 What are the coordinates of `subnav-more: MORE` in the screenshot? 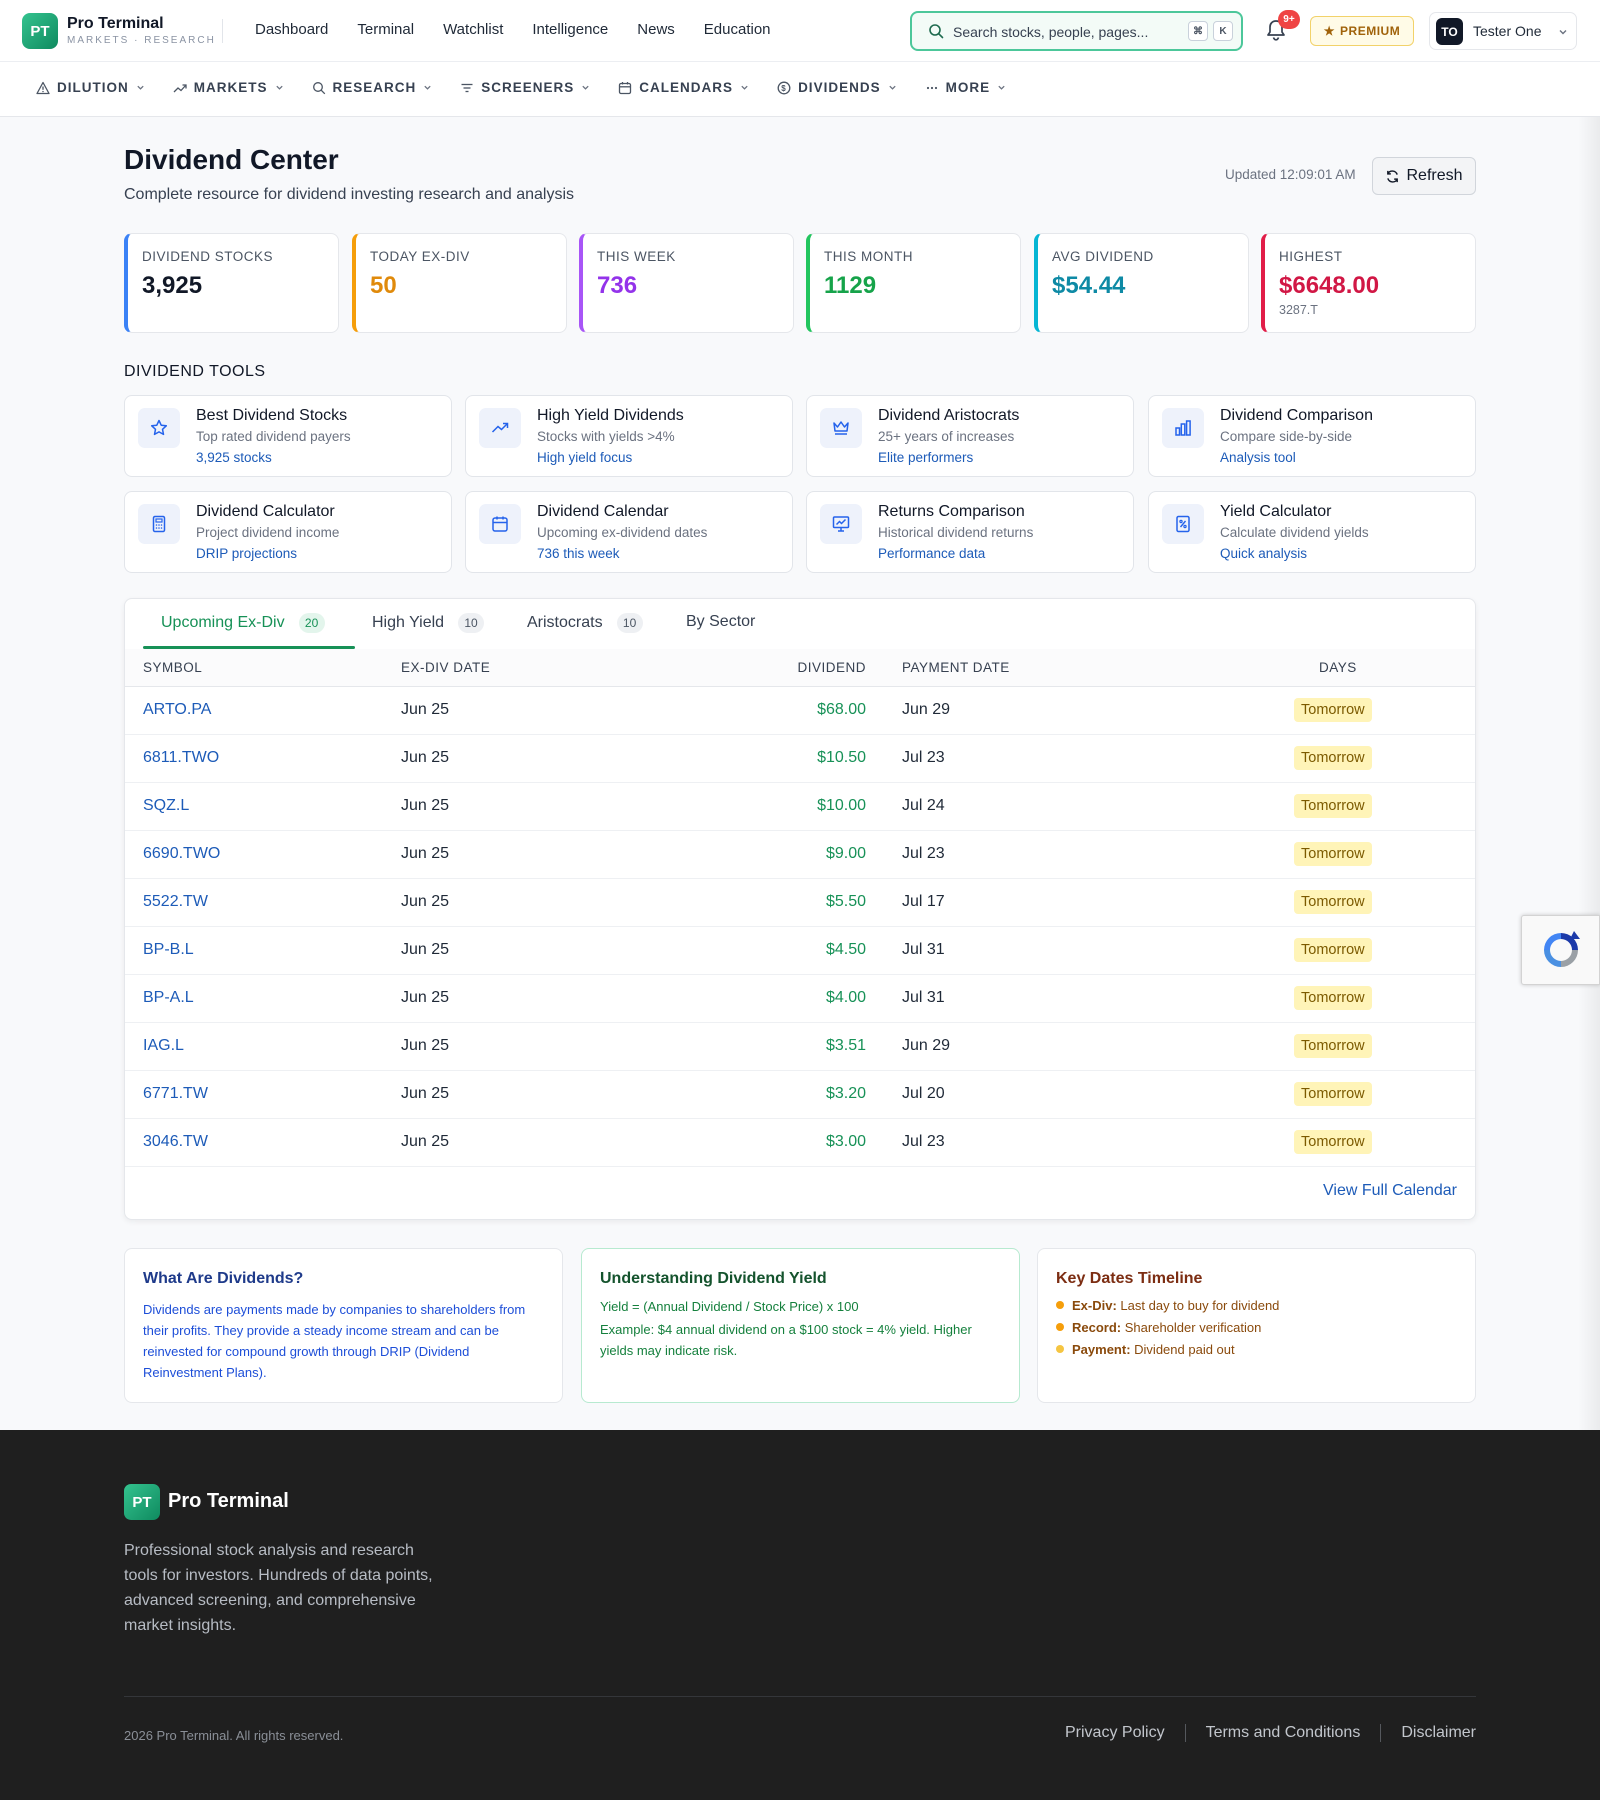 It's located at (966, 87).